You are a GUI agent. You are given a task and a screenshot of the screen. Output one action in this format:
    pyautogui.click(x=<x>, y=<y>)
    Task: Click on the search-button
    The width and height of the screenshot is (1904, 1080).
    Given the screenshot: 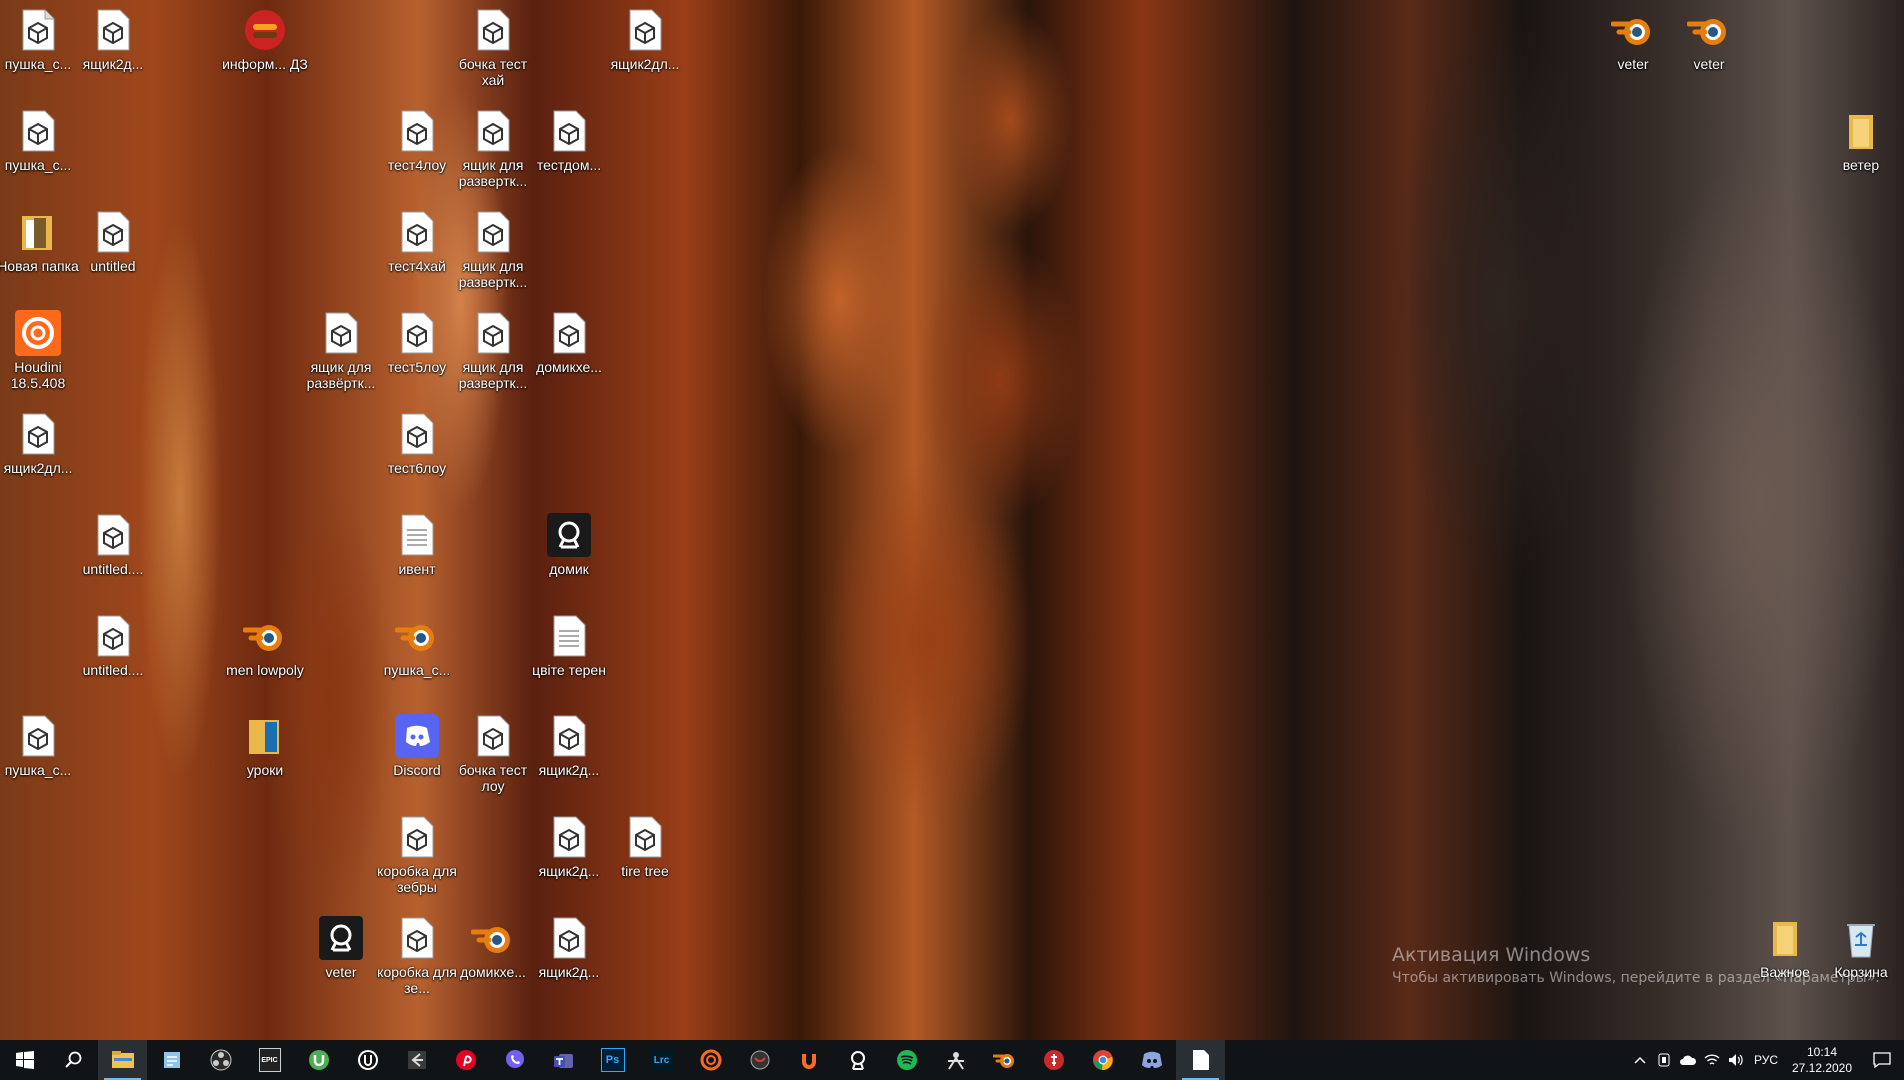 What is the action you would take?
    pyautogui.click(x=73, y=1060)
    